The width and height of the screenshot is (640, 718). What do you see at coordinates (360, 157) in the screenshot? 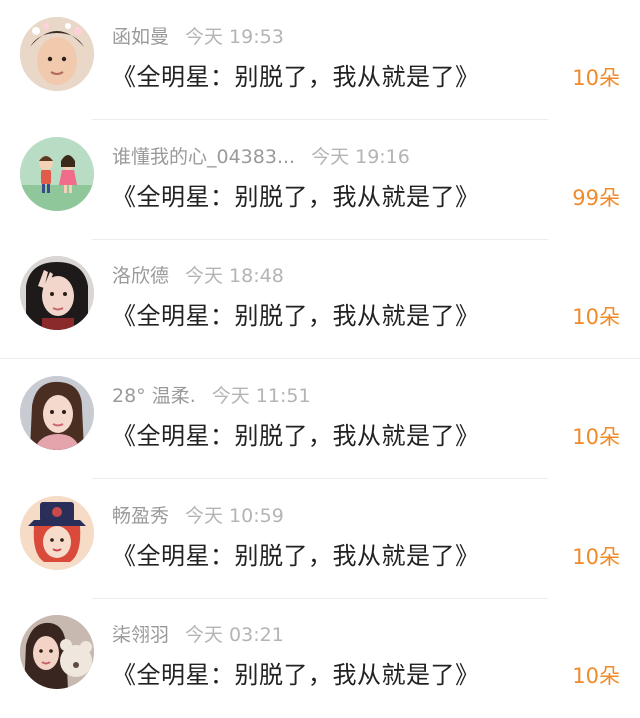
I see `timestamp: 今天 19:16` at bounding box center [360, 157].